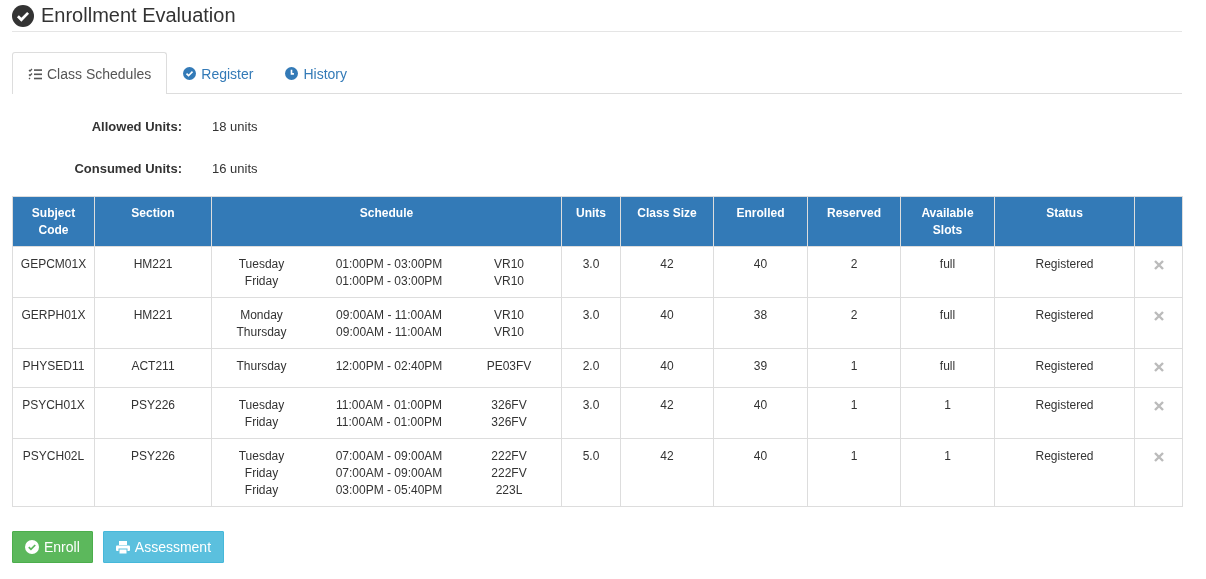  What do you see at coordinates (153, 368) in the screenshot?
I see `table-cell: ACT211` at bounding box center [153, 368].